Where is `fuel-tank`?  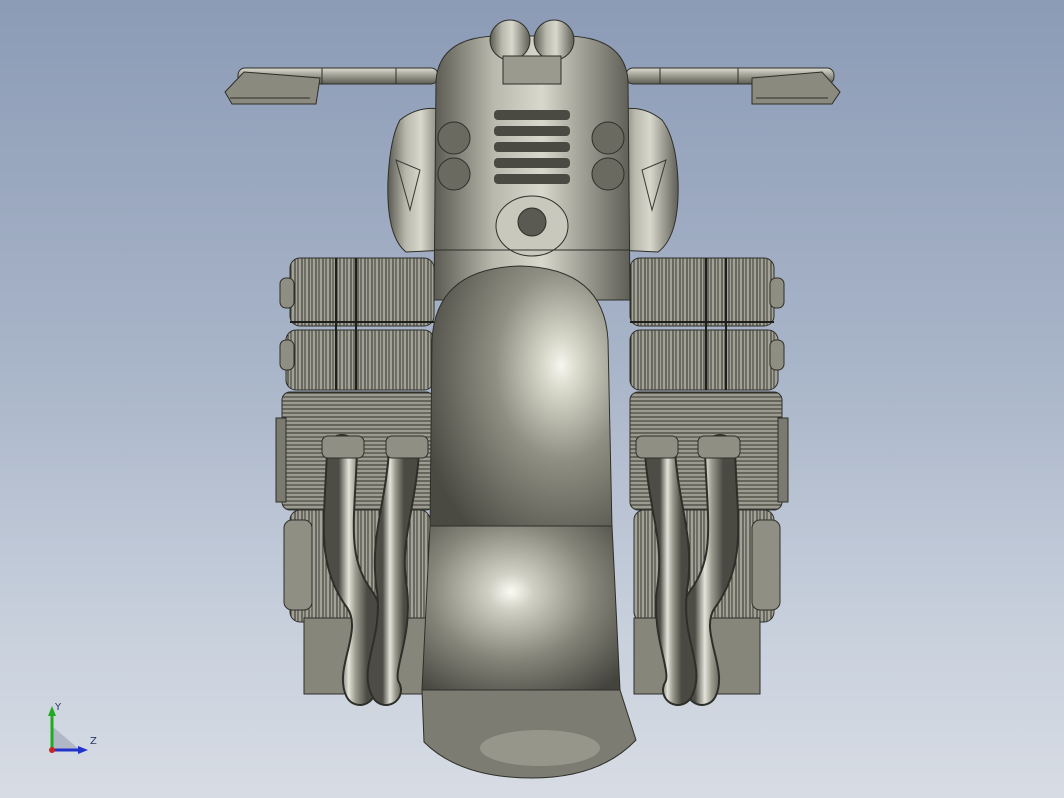 fuel-tank is located at coordinates (521, 397).